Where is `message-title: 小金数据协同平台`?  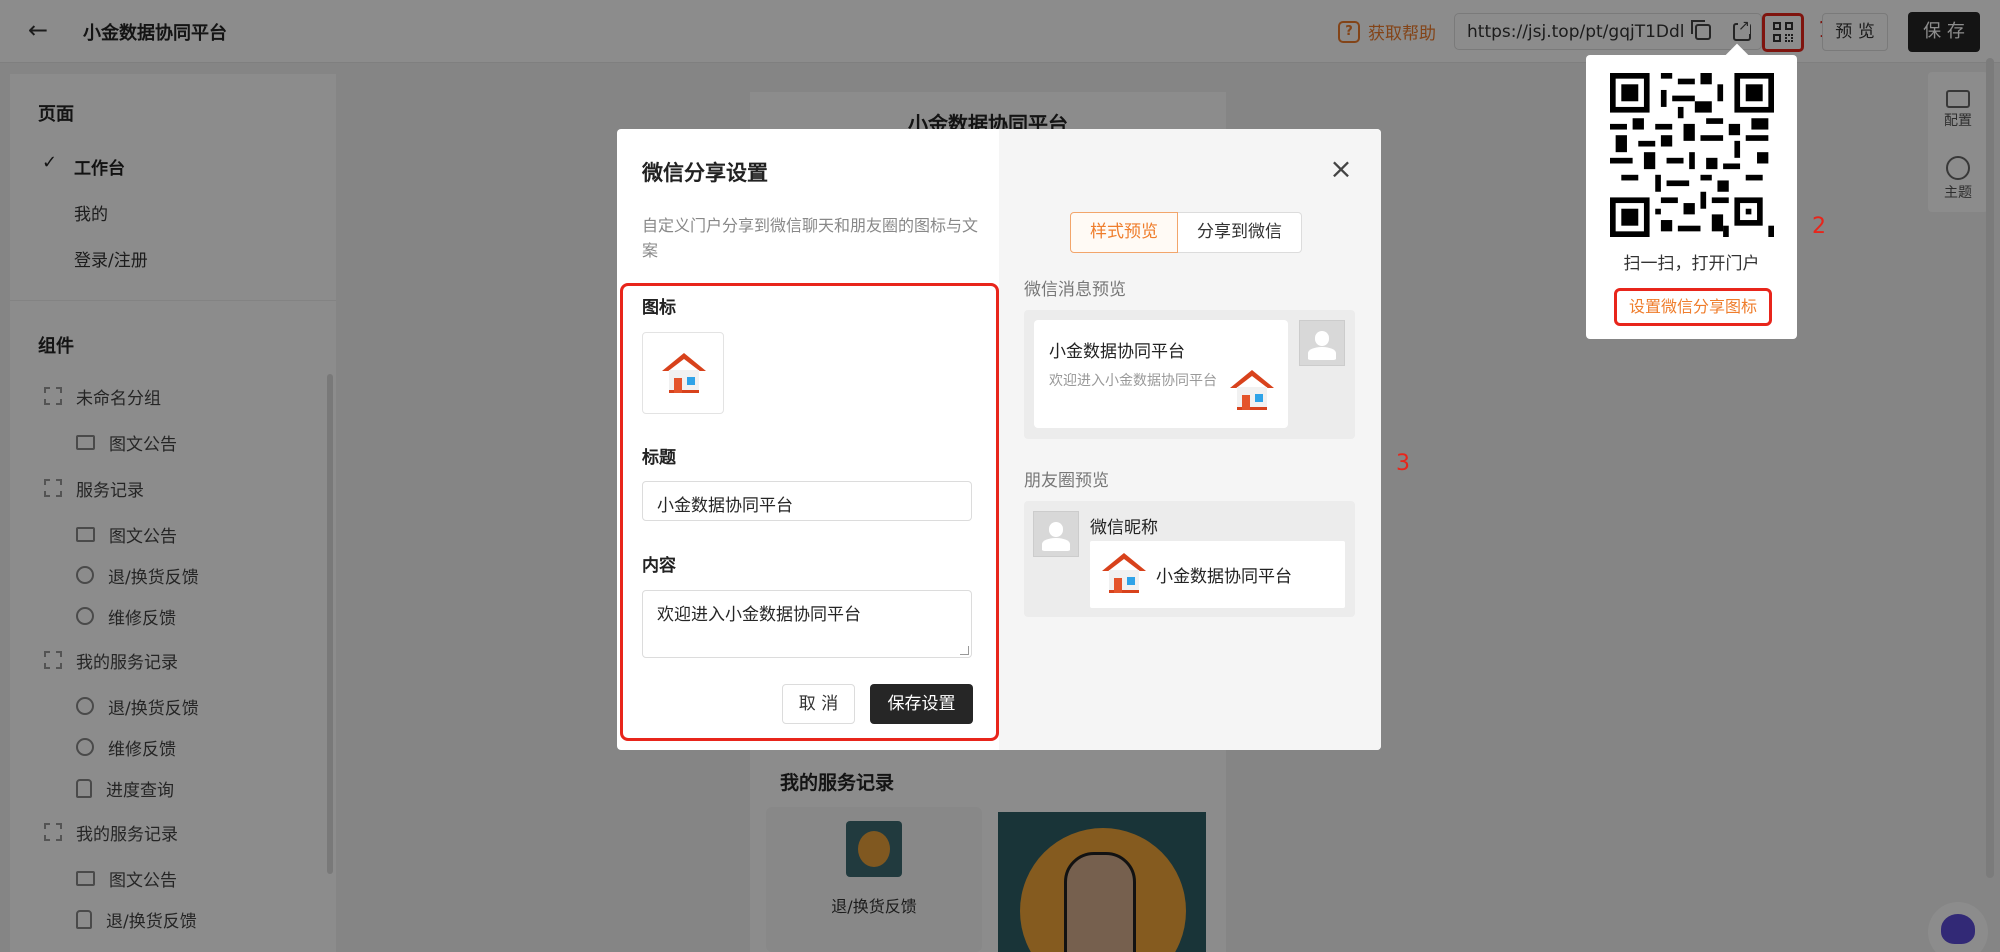
message-title: 小金数据协同平台 is located at coordinates (1117, 352).